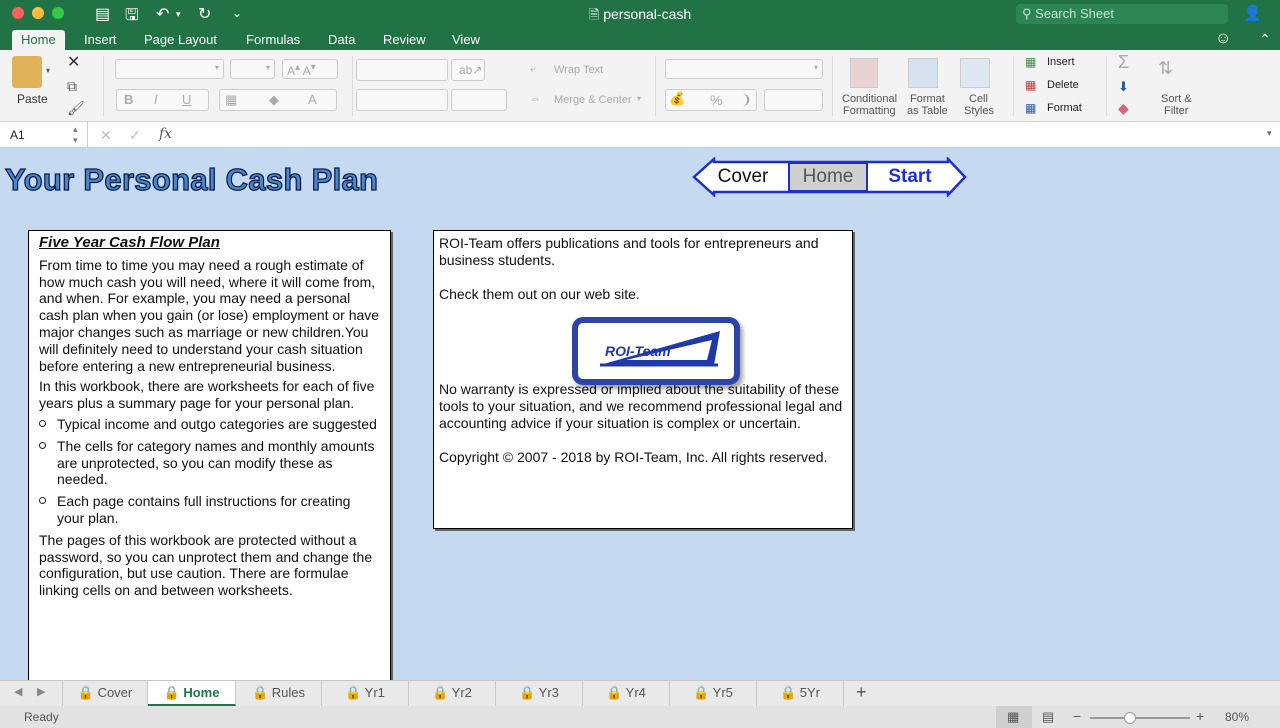 This screenshot has width=1280, height=728. I want to click on format-painter-icon: 🖌, so click(76, 108).